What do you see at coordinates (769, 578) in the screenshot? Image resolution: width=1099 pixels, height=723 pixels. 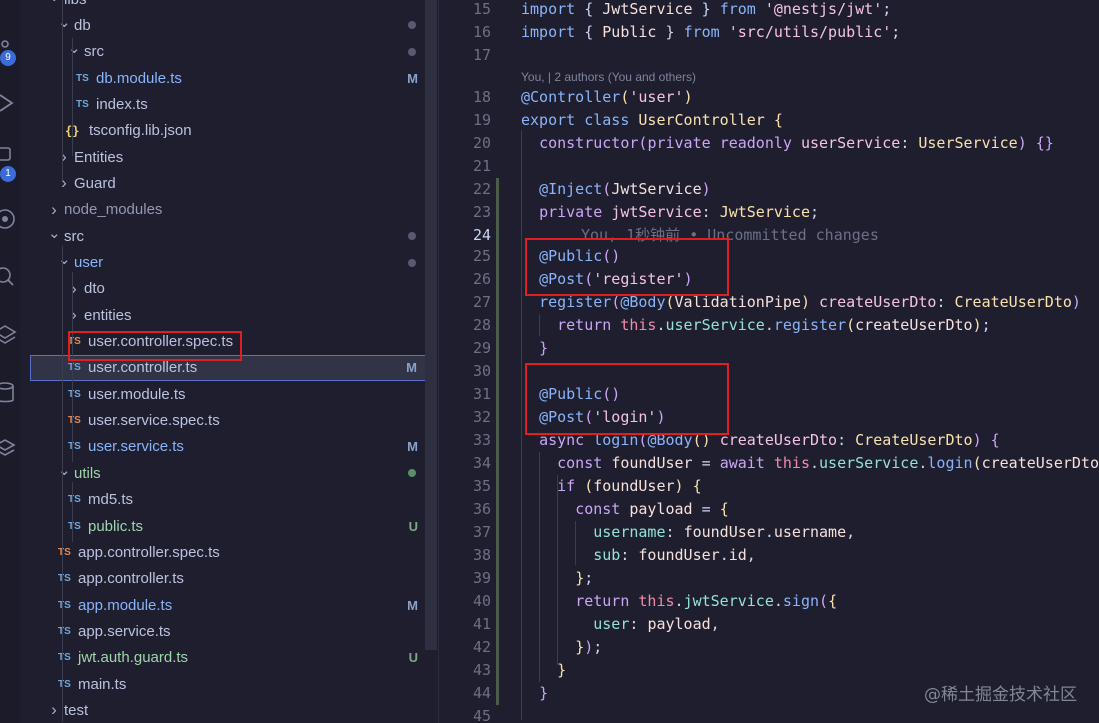 I see `code-line: 39 };` at bounding box center [769, 578].